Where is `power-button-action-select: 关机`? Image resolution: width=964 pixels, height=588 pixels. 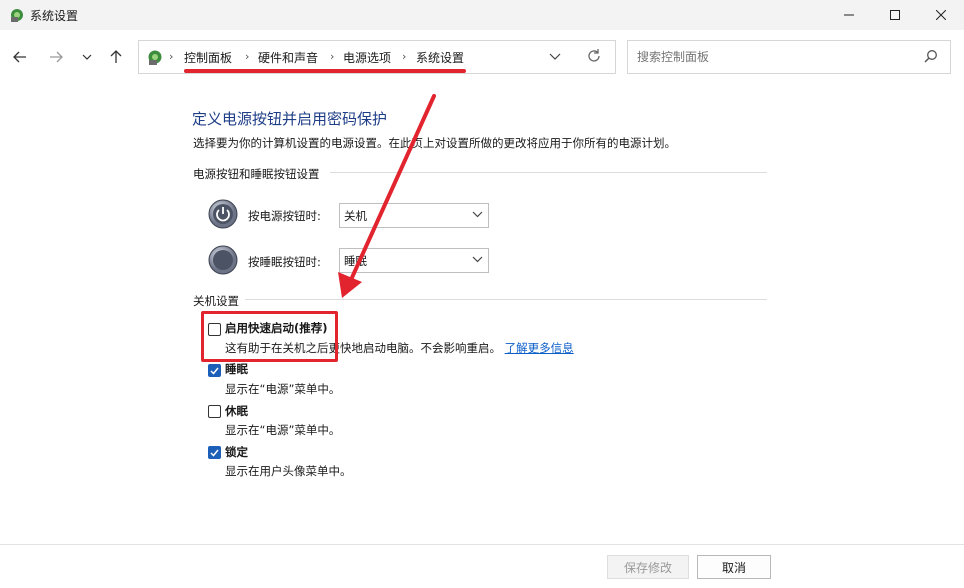
power-button-action-select: 关机 is located at coordinates (414, 215).